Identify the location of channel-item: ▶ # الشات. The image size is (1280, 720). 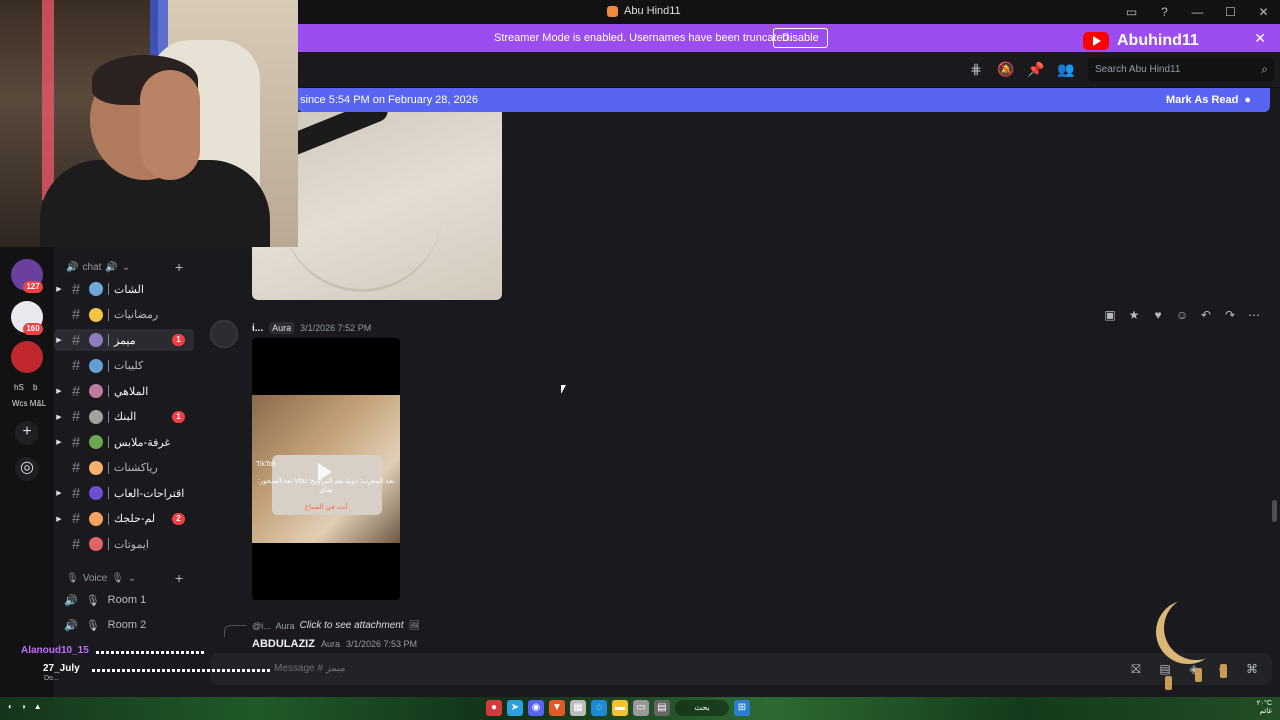
(124, 289).